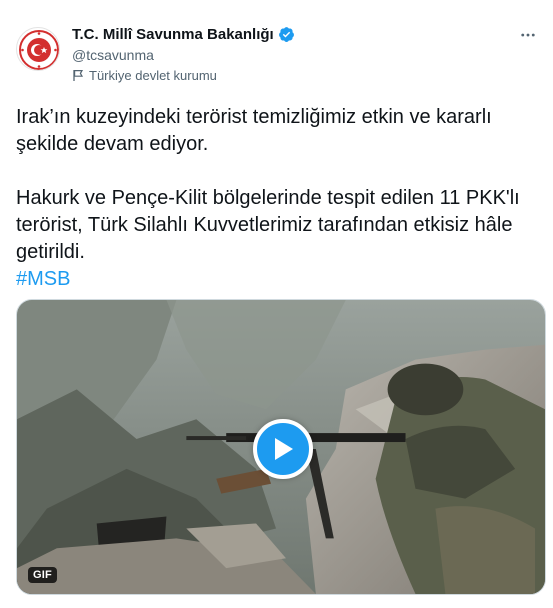 This screenshot has width=553, height=608. What do you see at coordinates (153, 75) in the screenshot?
I see `account-label-text: Türkiye devlet kurumu` at bounding box center [153, 75].